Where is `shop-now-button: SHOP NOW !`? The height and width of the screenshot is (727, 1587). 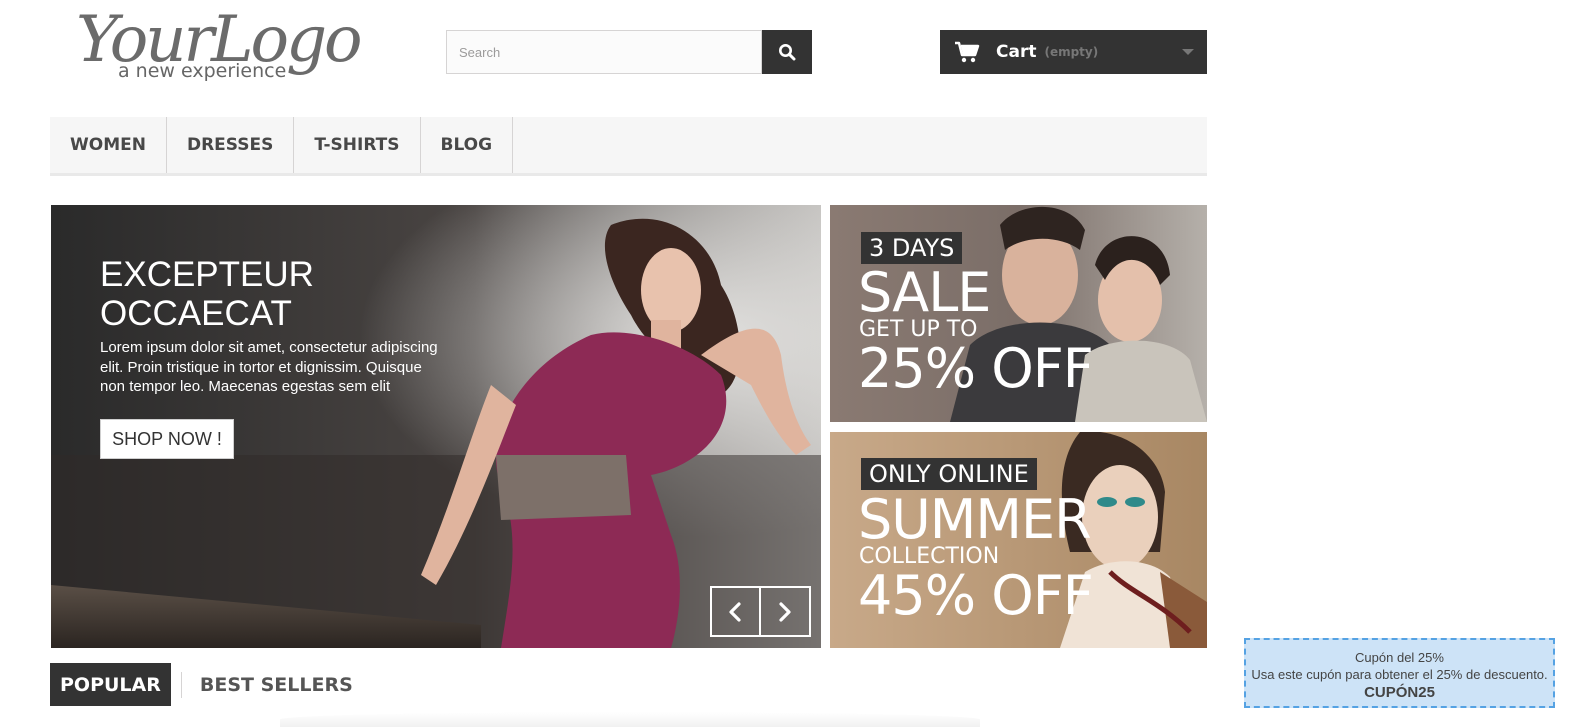 shop-now-button: SHOP NOW ! is located at coordinates (167, 439).